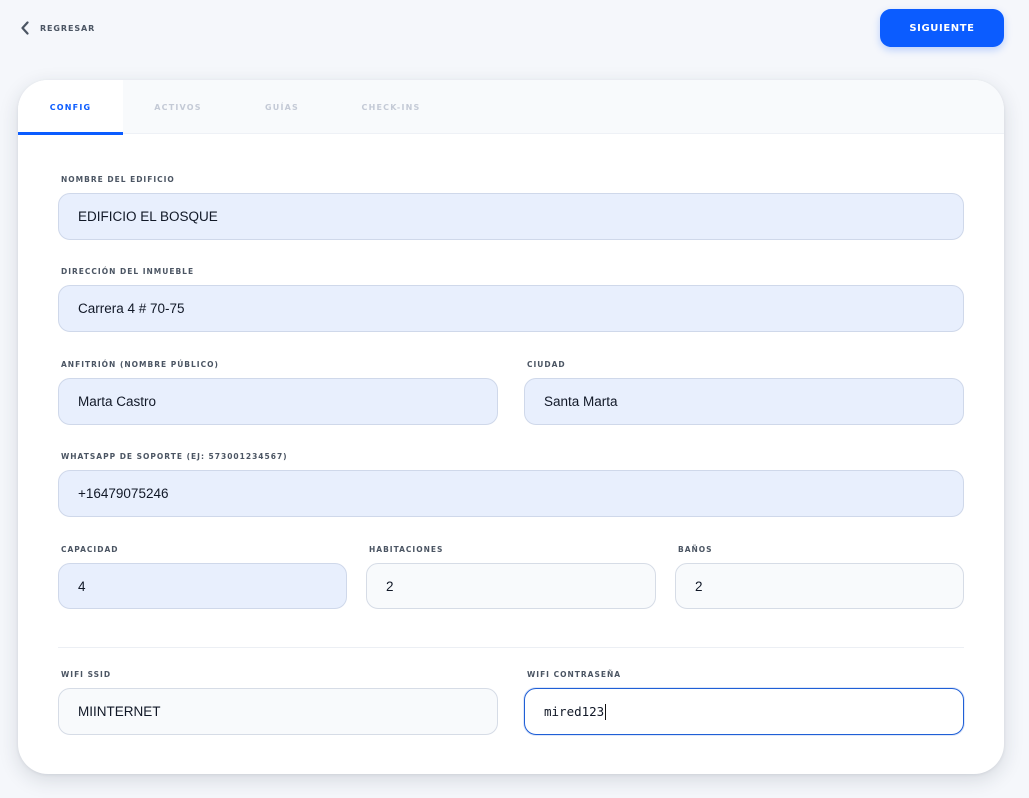  What do you see at coordinates (282, 107) in the screenshot?
I see `tab-guias: GUÍAS` at bounding box center [282, 107].